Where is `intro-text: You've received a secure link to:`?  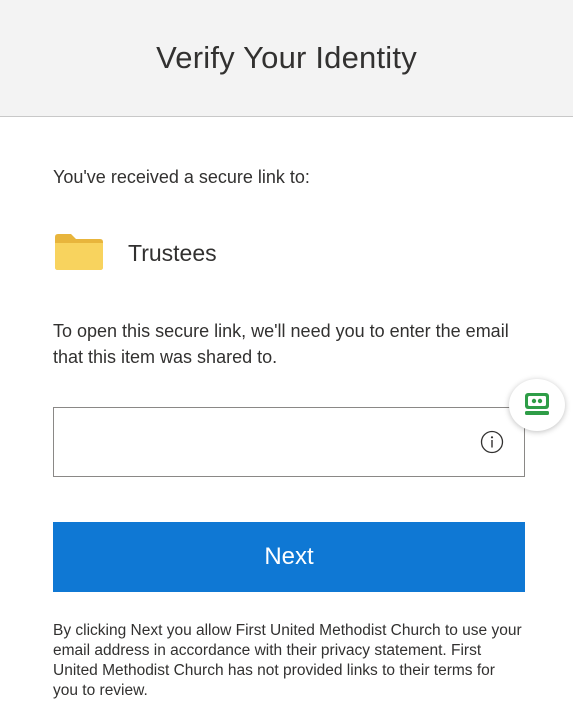 intro-text: You've received a secure link to: is located at coordinates (181, 177).